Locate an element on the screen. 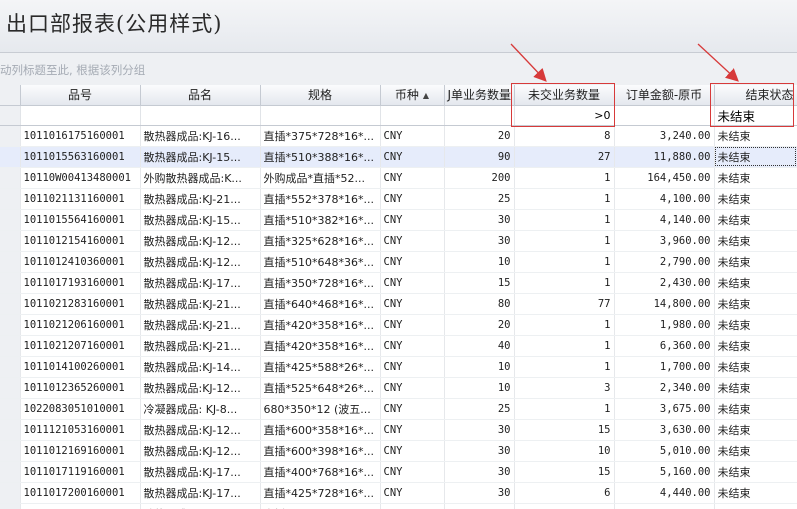  cell-open-qty: 3 is located at coordinates (564, 388).